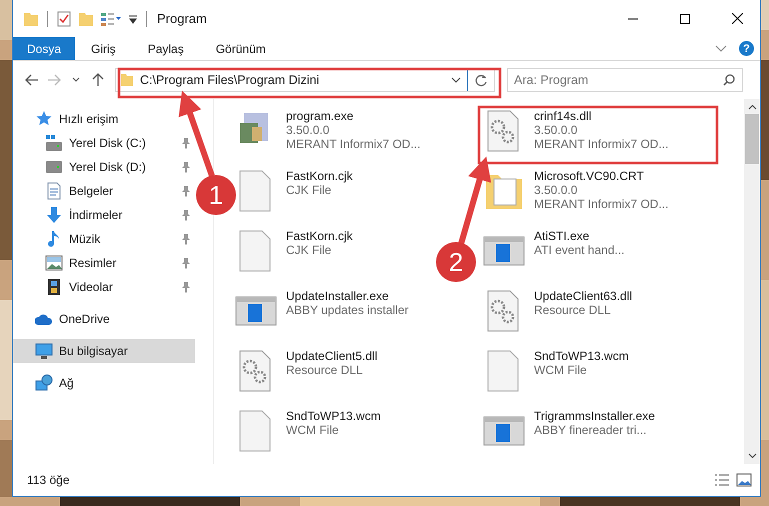  I want to click on download-icon, so click(54, 215).